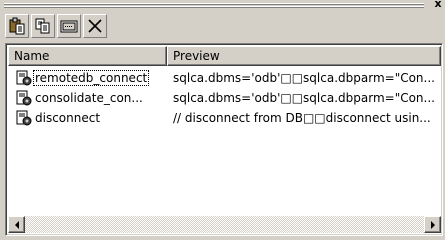 The height and width of the screenshot is (240, 445). What do you see at coordinates (91, 78) in the screenshot?
I see `script-name: remotedb_connect` at bounding box center [91, 78].